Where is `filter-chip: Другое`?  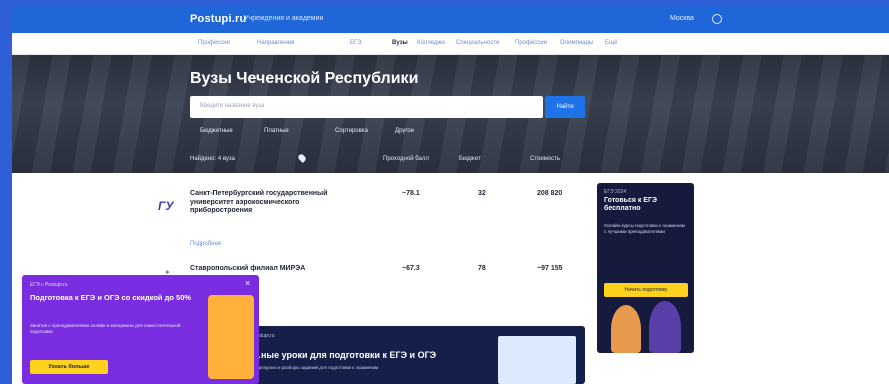 filter-chip: Другое is located at coordinates (404, 131).